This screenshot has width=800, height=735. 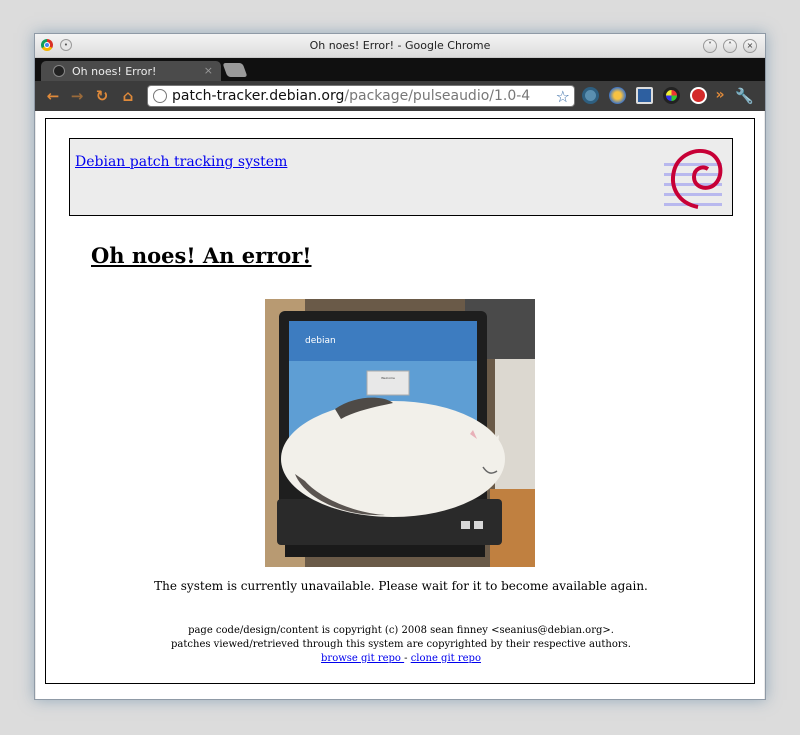 What do you see at coordinates (201, 255) in the screenshot?
I see `error-title: Oh noes! An error!` at bounding box center [201, 255].